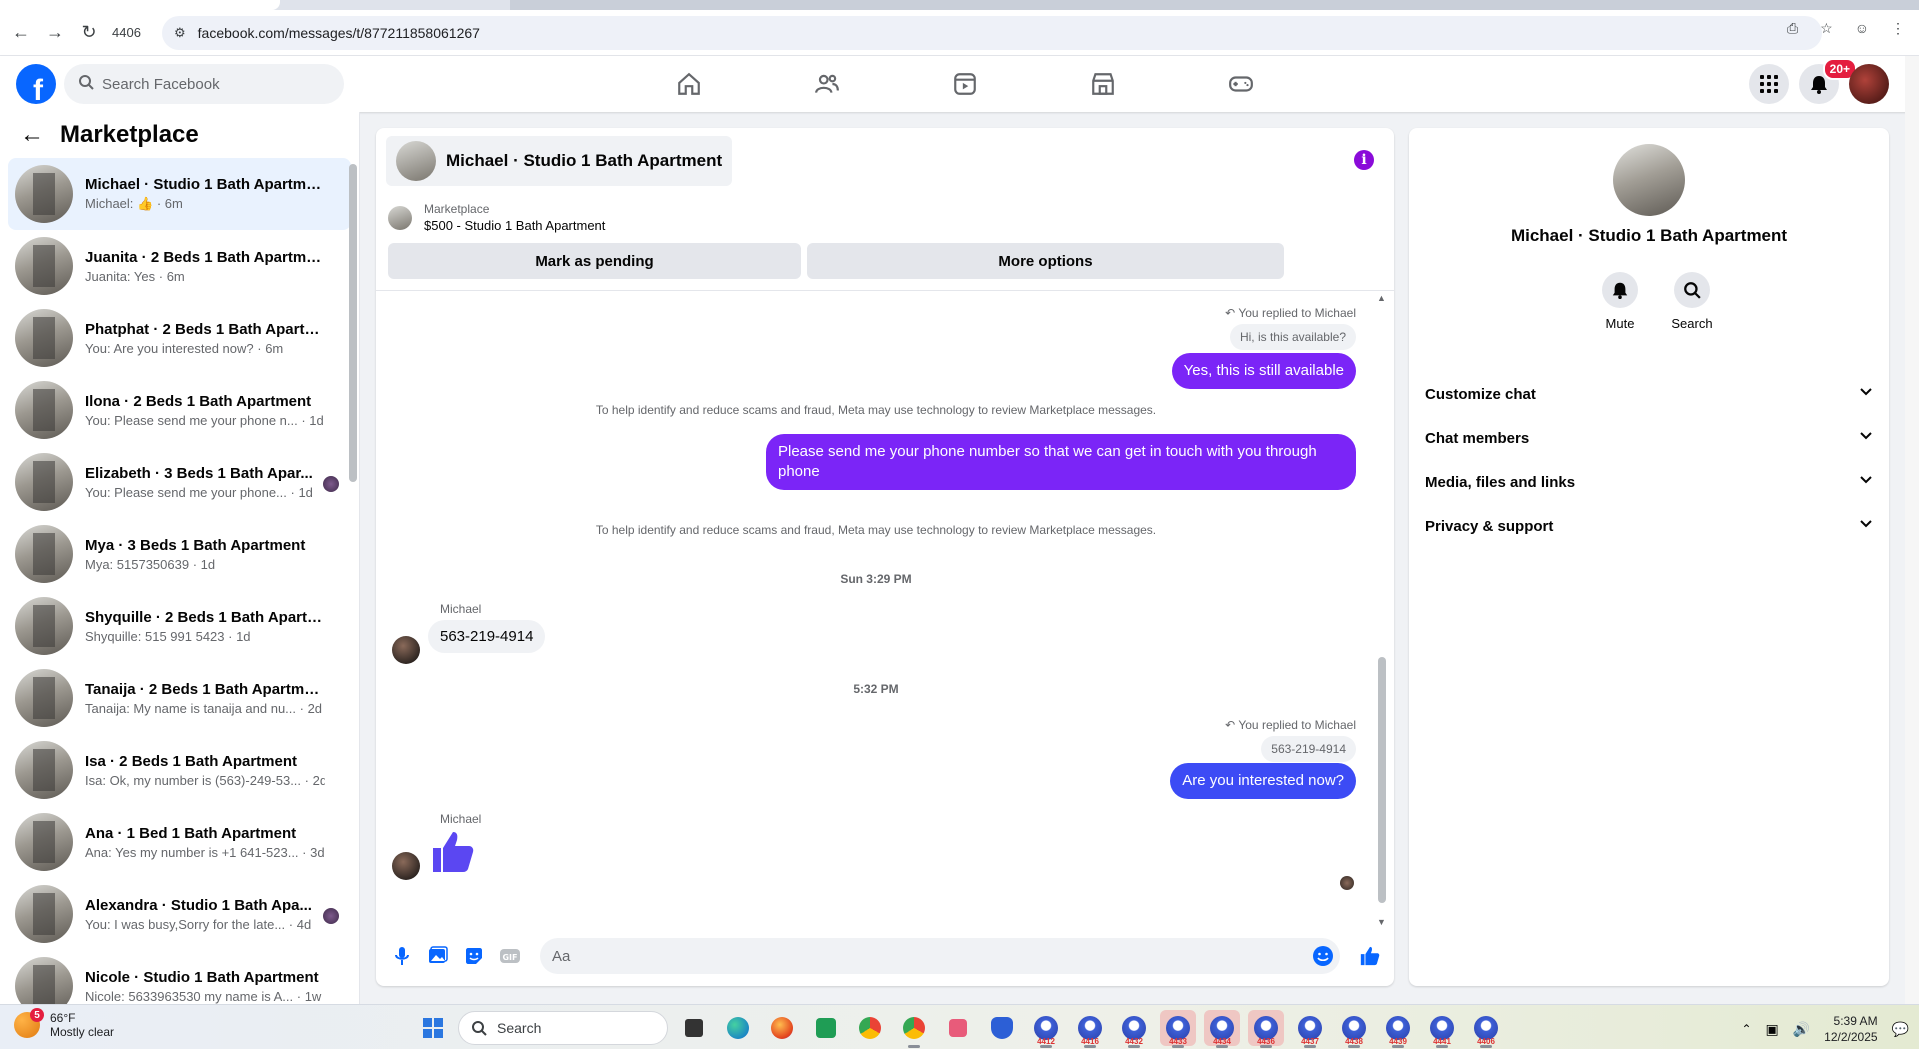  What do you see at coordinates (1649, 526) in the screenshot?
I see `details-section-row: Privacy & support` at bounding box center [1649, 526].